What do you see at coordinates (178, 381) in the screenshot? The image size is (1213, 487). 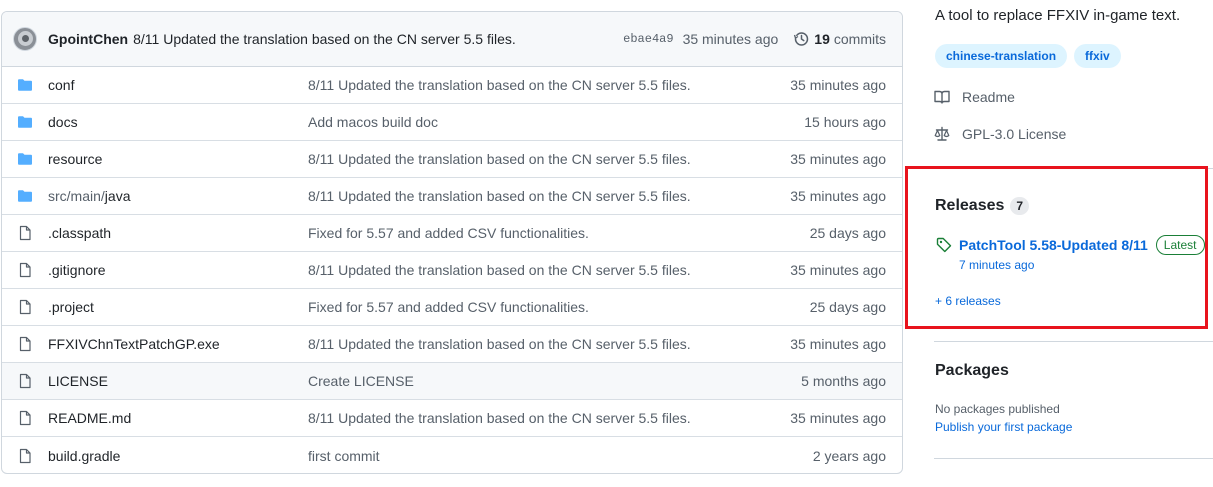 I see `file-name-link: LICENSE` at bounding box center [178, 381].